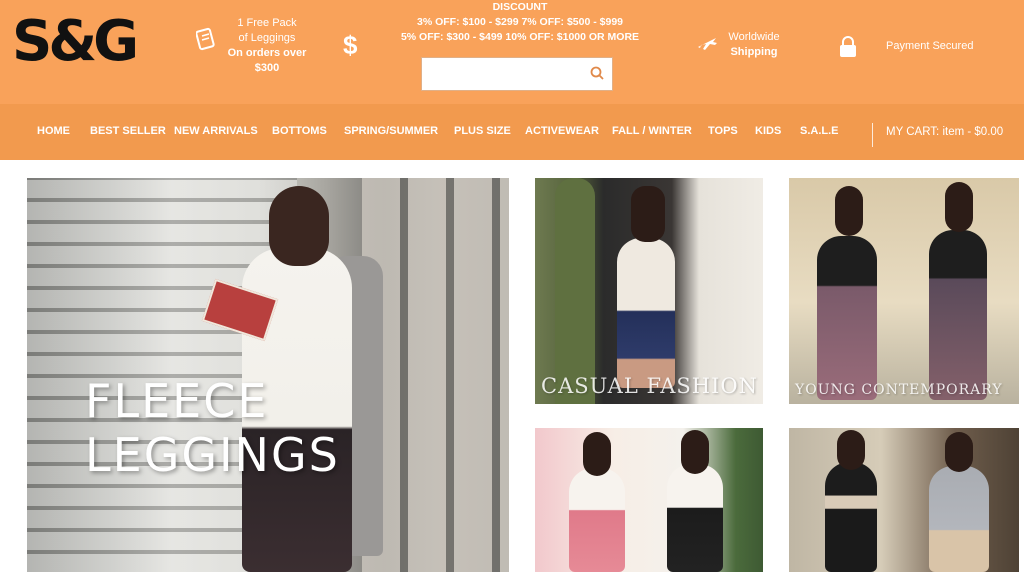  I want to click on lock-icon, so click(848, 46).